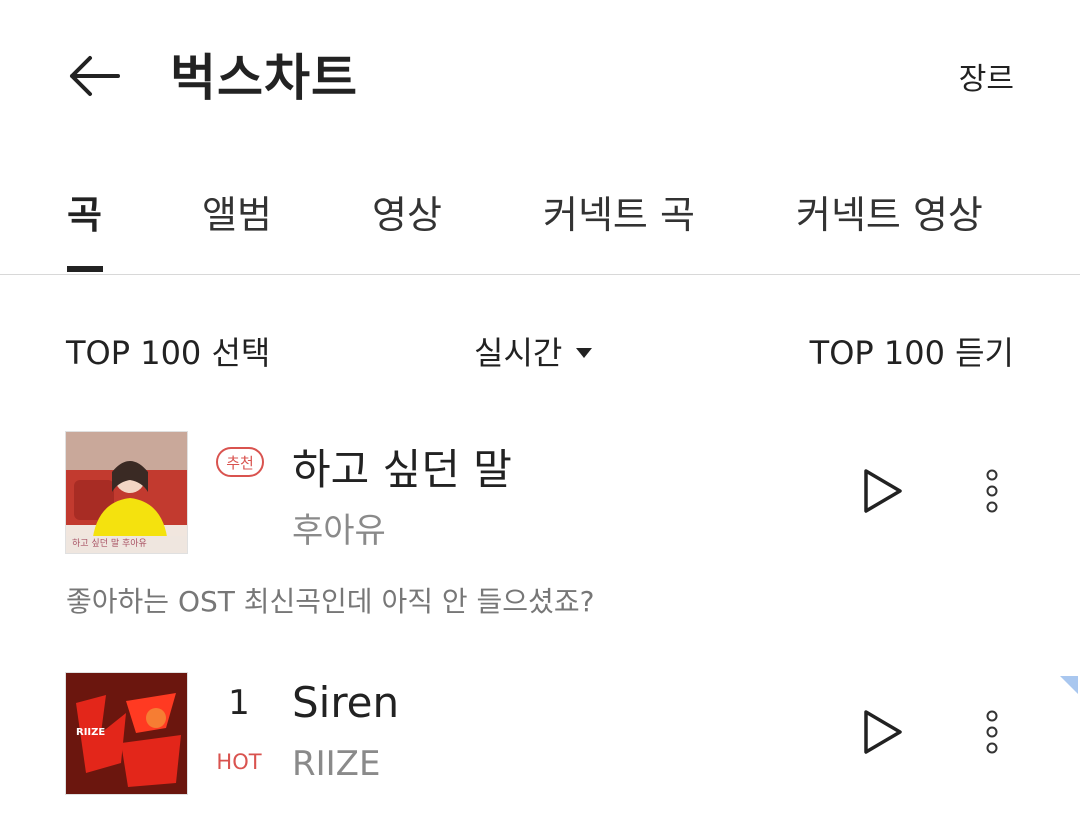 The height and width of the screenshot is (818, 1080). I want to click on tab-bar: 곡 앨범 영상 커넥트 곡 커넥트 영상, so click(540, 222).